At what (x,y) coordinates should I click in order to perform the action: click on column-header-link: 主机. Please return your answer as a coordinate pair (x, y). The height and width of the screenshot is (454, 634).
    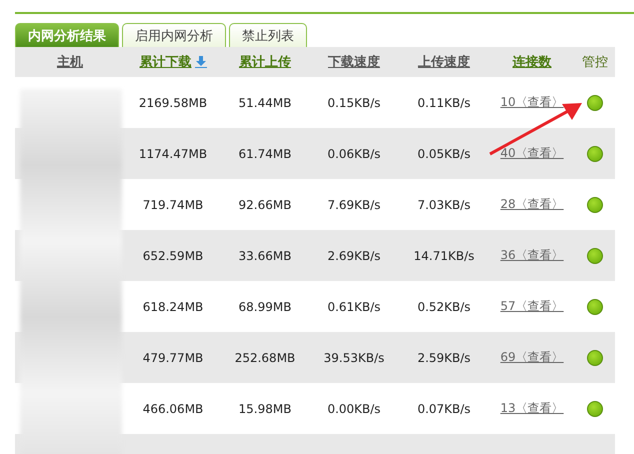
    Looking at the image, I should click on (70, 62).